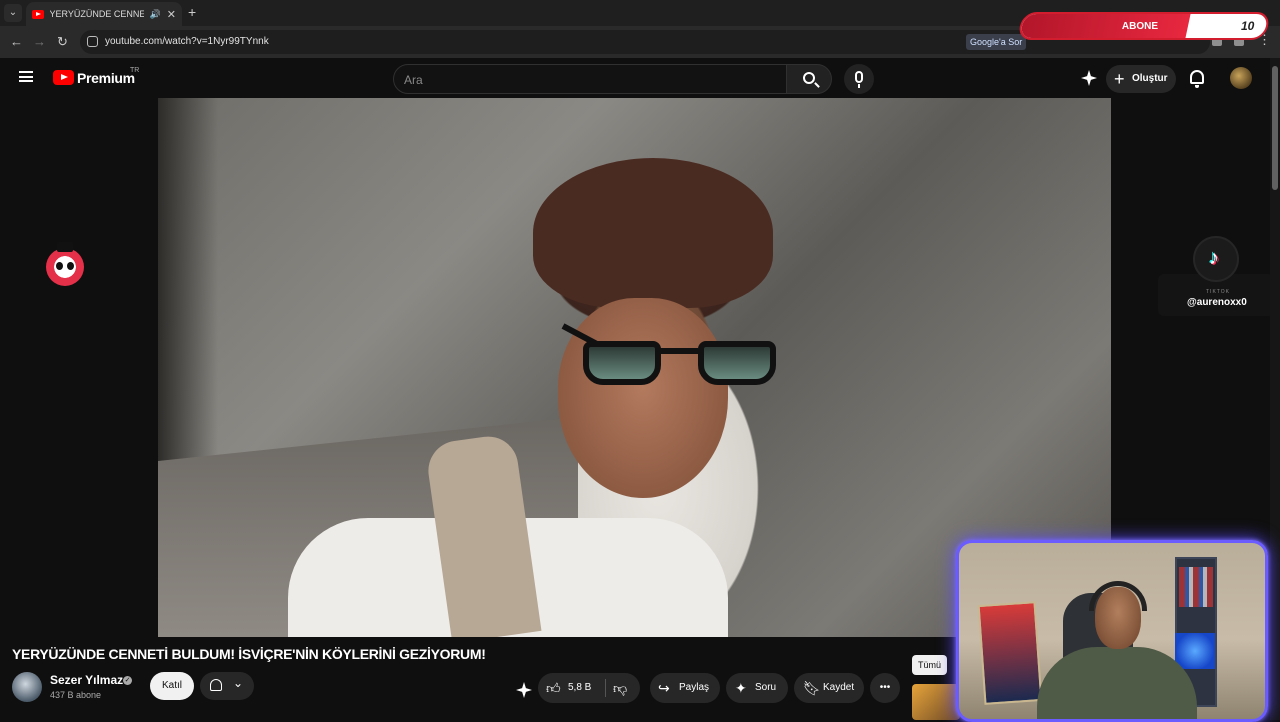 The width and height of the screenshot is (1280, 722). I want to click on subscriber-count: 437 B abone, so click(76, 695).